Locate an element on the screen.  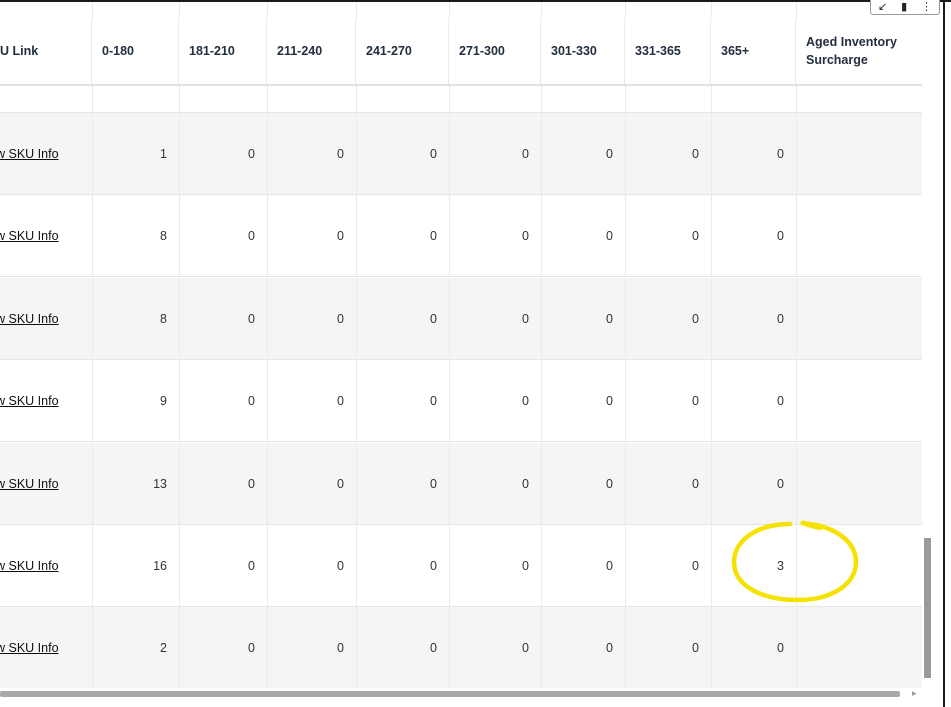
column-header-aged-inventory-surcharge: Aged Inventory Surcharge is located at coordinates (851, 51).